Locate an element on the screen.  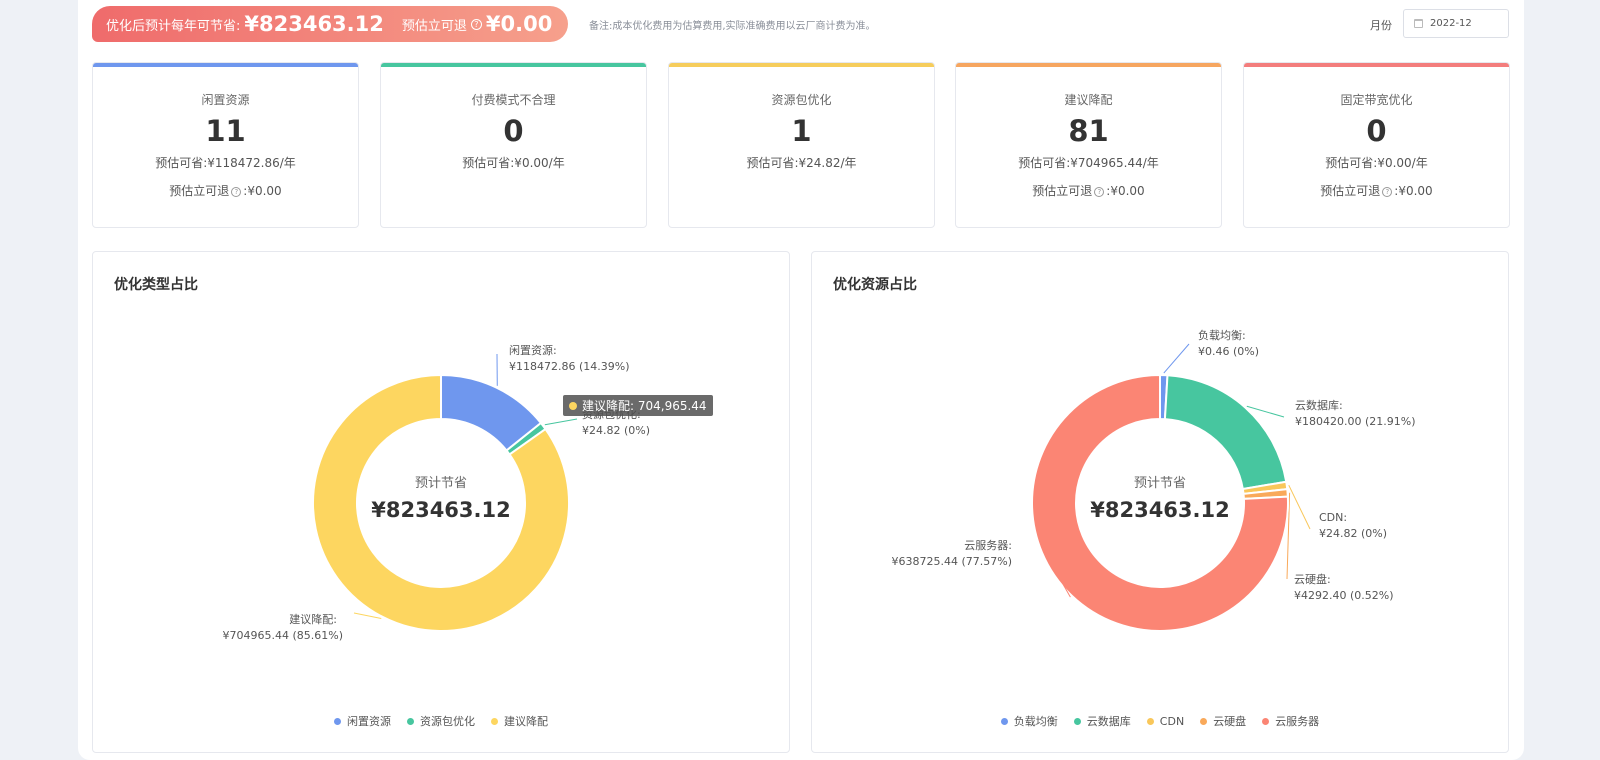
slice-value-label-0: ¥118472.86 (14.39%) is located at coordinates (569, 366).